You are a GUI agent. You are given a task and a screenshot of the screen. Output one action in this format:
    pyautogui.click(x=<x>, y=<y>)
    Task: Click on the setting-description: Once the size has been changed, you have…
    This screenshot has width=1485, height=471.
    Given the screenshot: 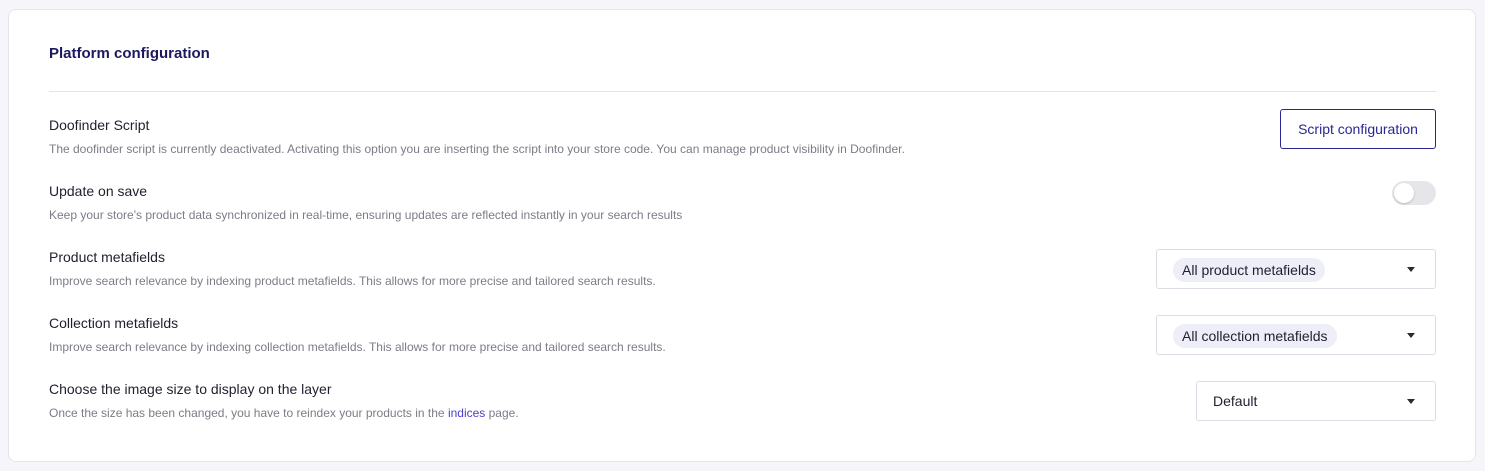 What is the action you would take?
    pyautogui.click(x=284, y=413)
    